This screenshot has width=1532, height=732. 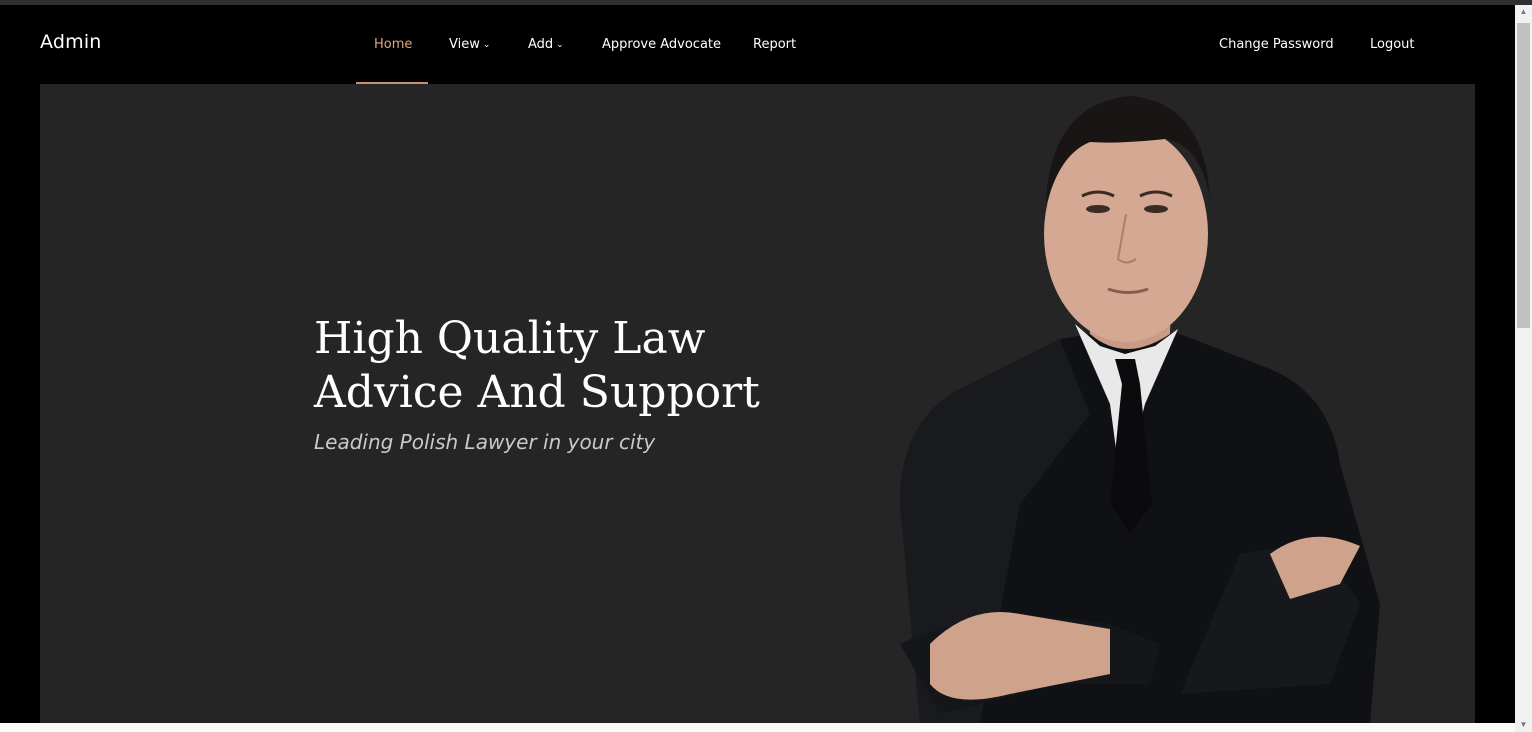 What do you see at coordinates (71, 42) in the screenshot?
I see `brand-logo: Admin` at bounding box center [71, 42].